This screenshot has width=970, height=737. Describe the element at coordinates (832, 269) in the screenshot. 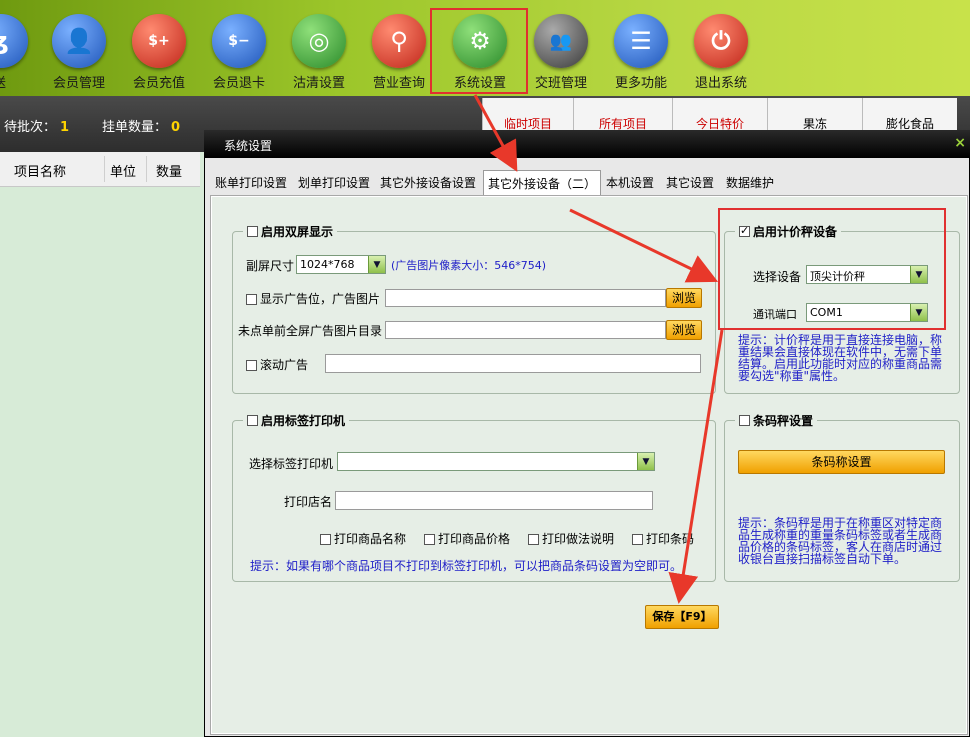

I see `scale-highlight-box` at that location.